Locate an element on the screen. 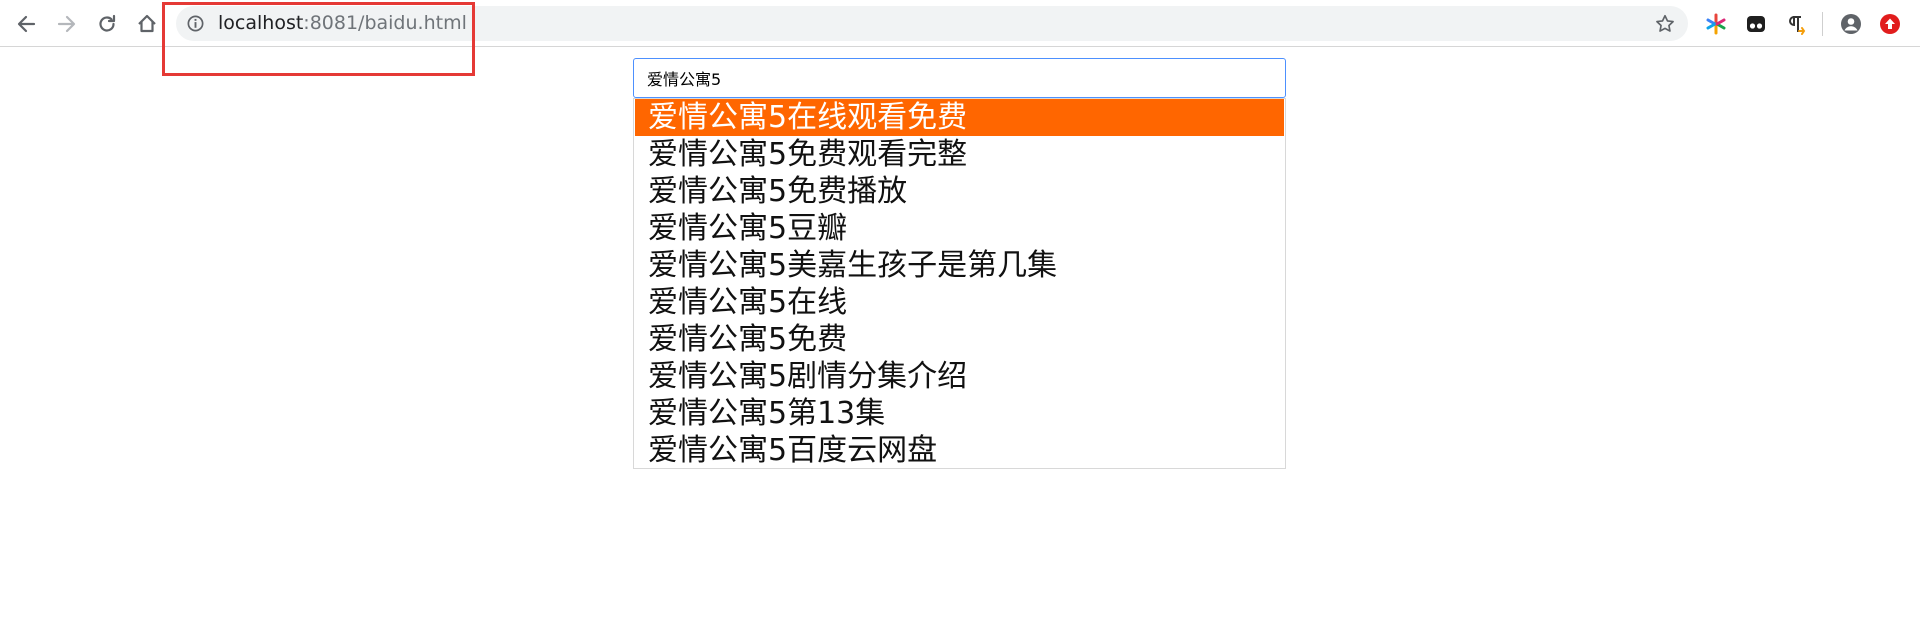 The width and height of the screenshot is (1920, 622). pinwheel-extension-icon is located at coordinates (1716, 24).